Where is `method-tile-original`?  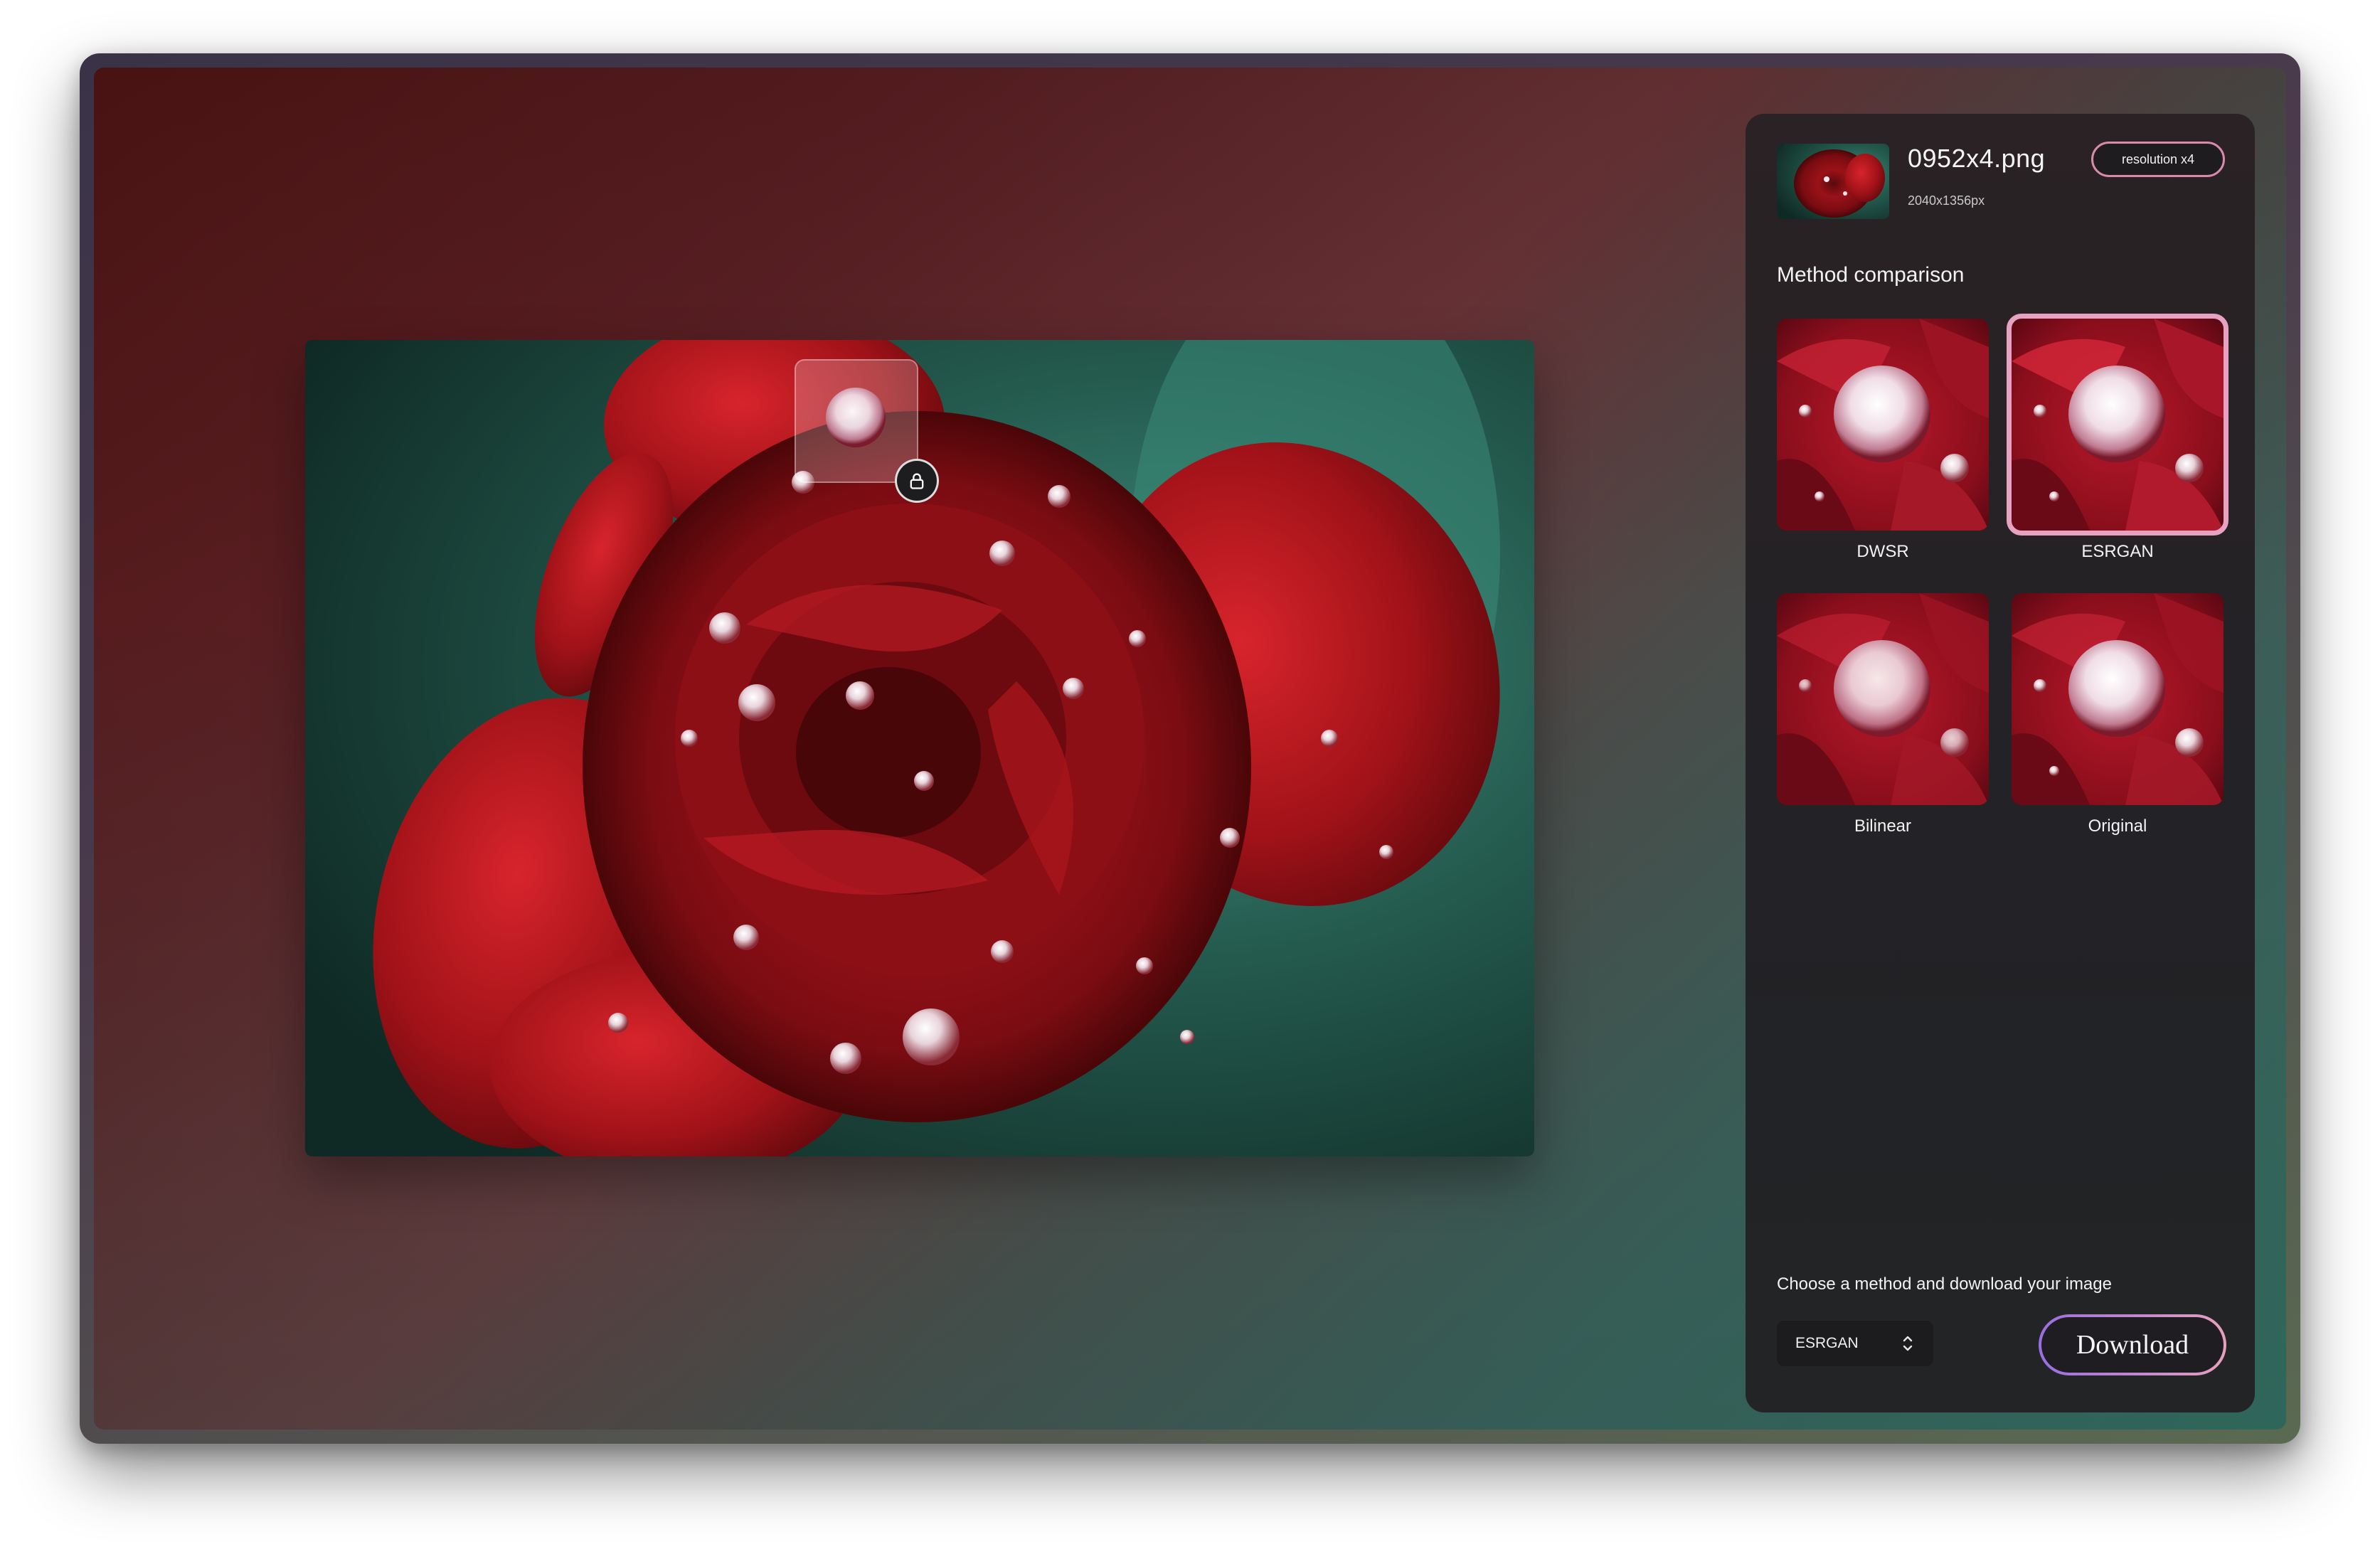 method-tile-original is located at coordinates (2118, 699).